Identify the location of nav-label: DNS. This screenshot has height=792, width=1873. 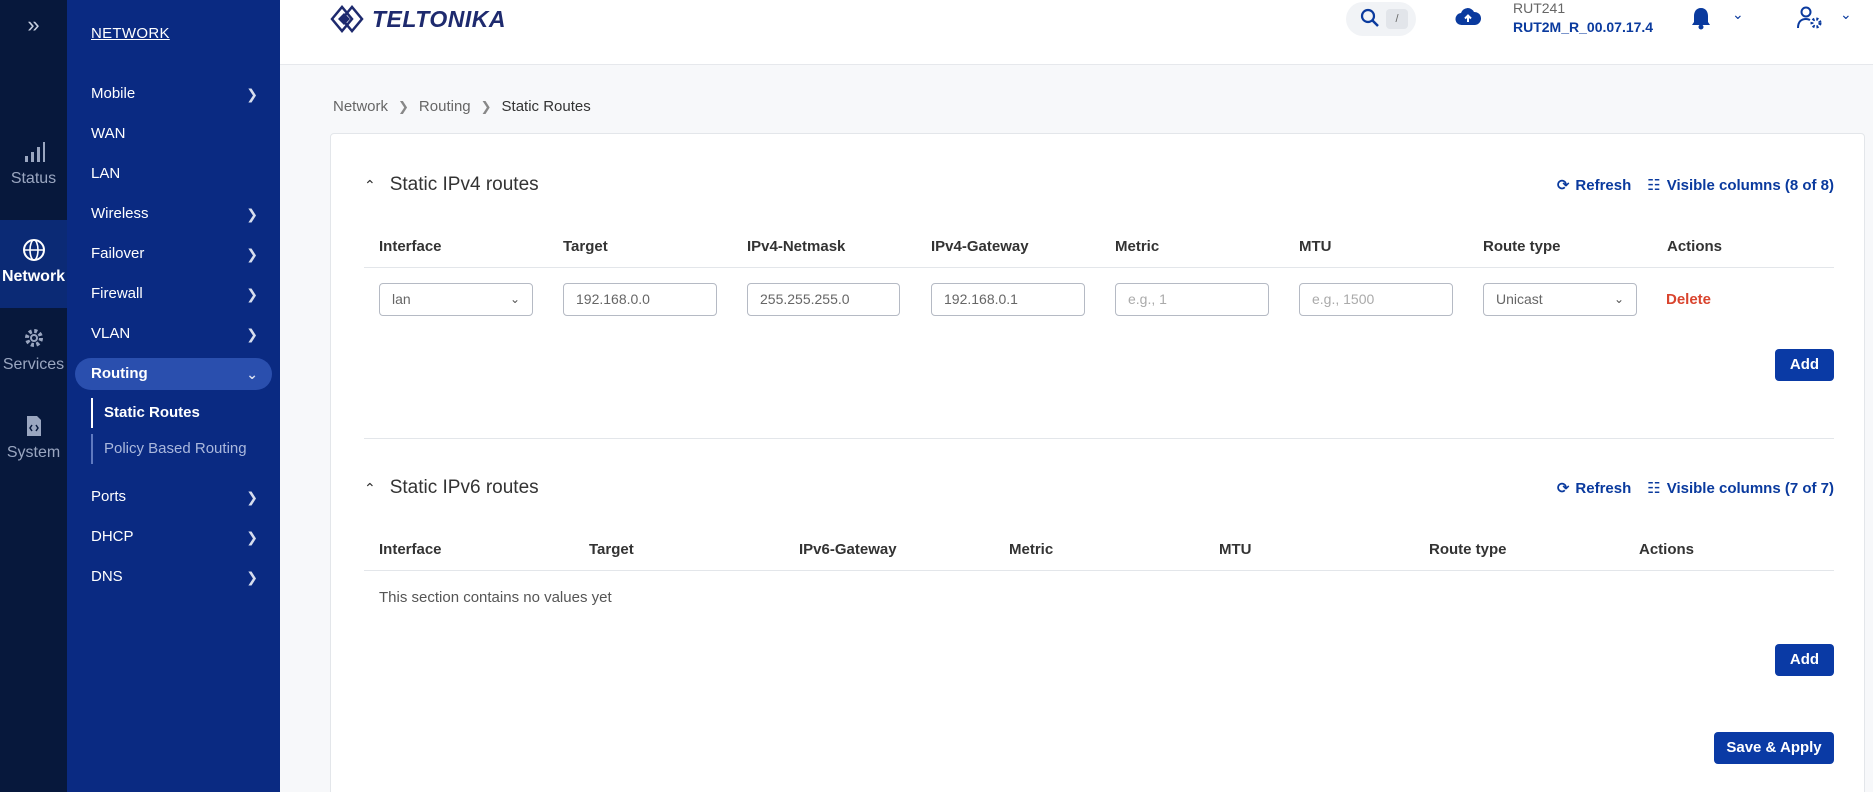
(107, 576).